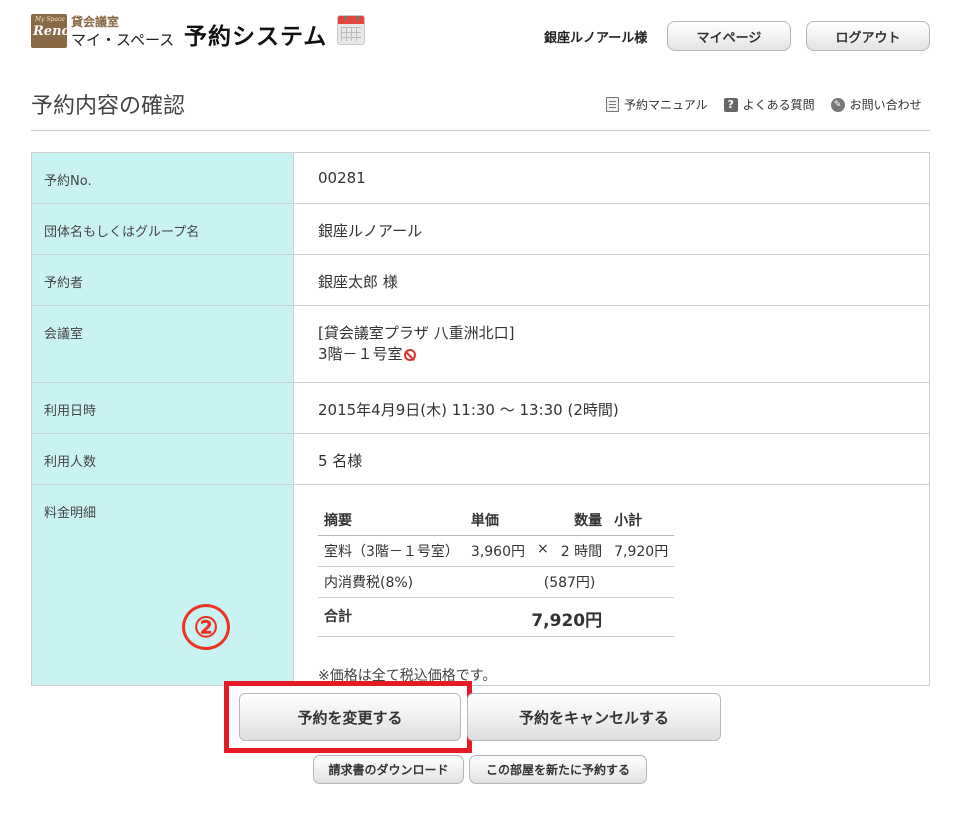 The image size is (953, 831). What do you see at coordinates (868, 36) in the screenshot?
I see `logout-button: ログアウト` at bounding box center [868, 36].